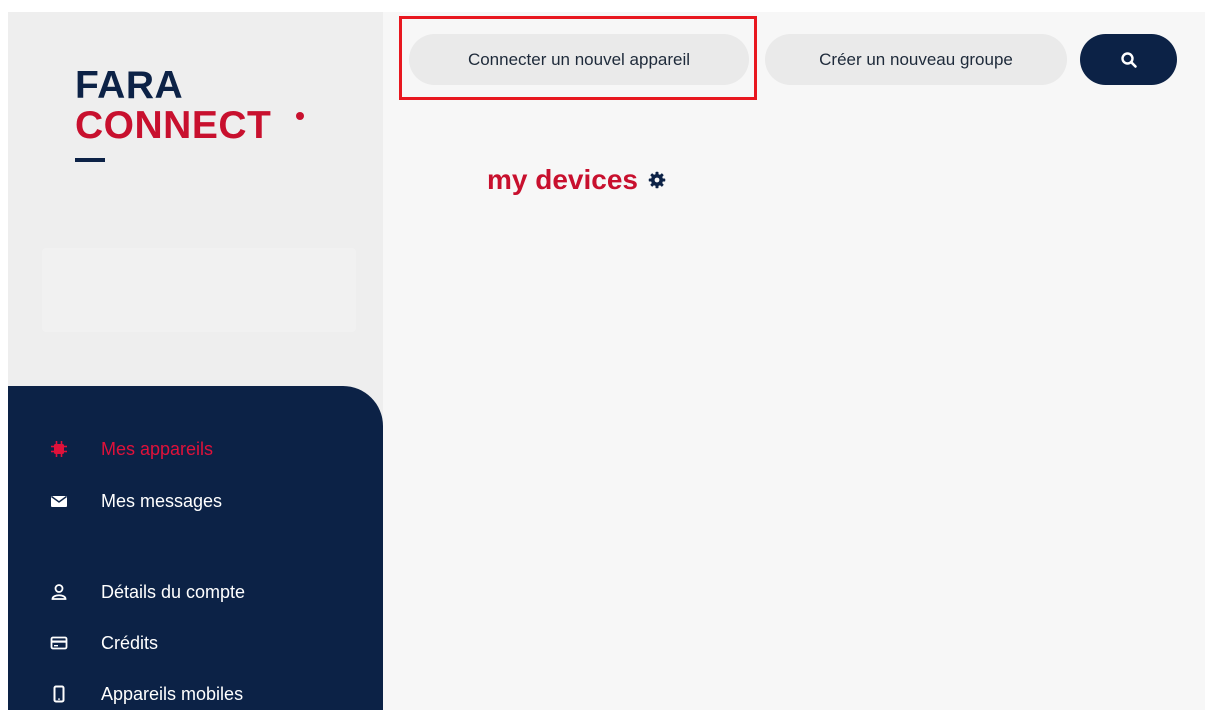 This screenshot has width=1205, height=710. I want to click on gear-icon, so click(657, 180).